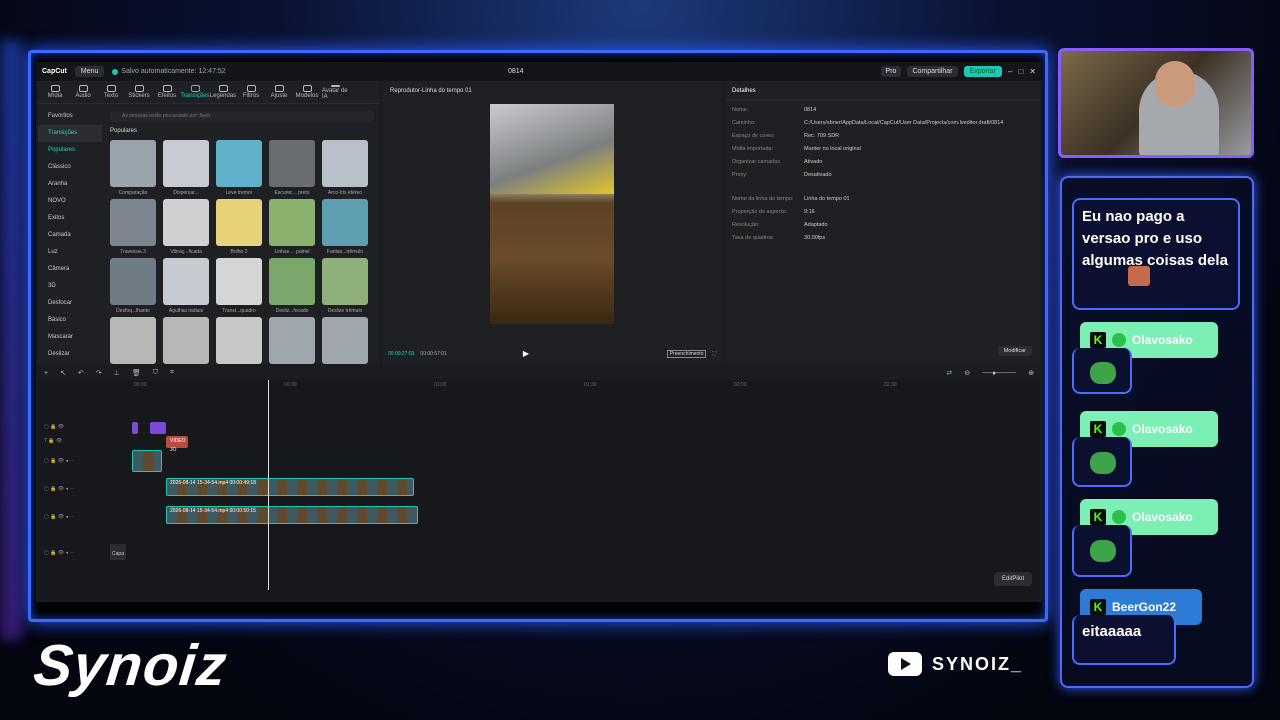 Image resolution: width=1280 pixels, height=720 pixels. Describe the element at coordinates (949, 373) in the screenshot. I see `link-icon: ⇄` at that location.